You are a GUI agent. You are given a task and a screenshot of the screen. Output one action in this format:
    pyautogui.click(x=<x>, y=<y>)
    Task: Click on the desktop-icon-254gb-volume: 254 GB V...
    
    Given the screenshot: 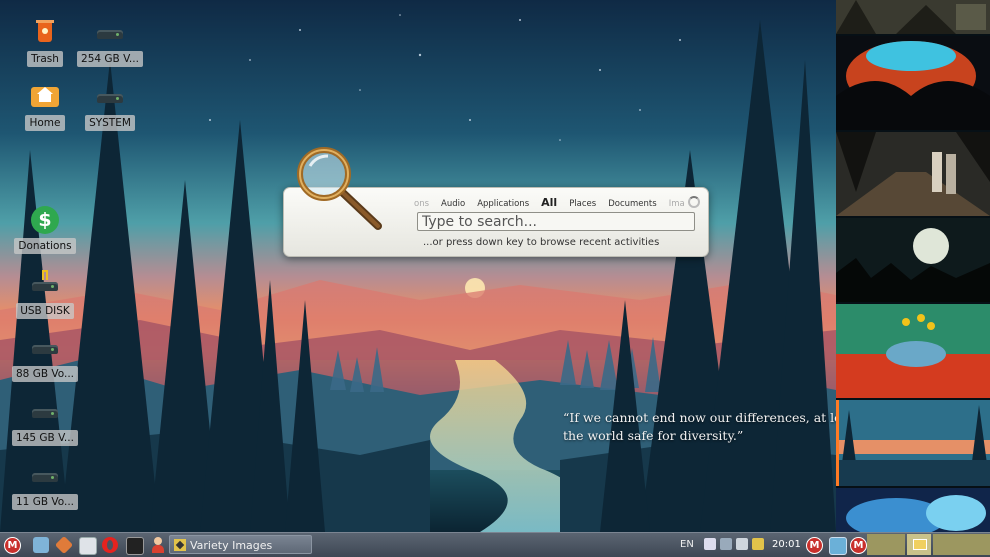 What is the action you would take?
    pyautogui.click(x=110, y=42)
    